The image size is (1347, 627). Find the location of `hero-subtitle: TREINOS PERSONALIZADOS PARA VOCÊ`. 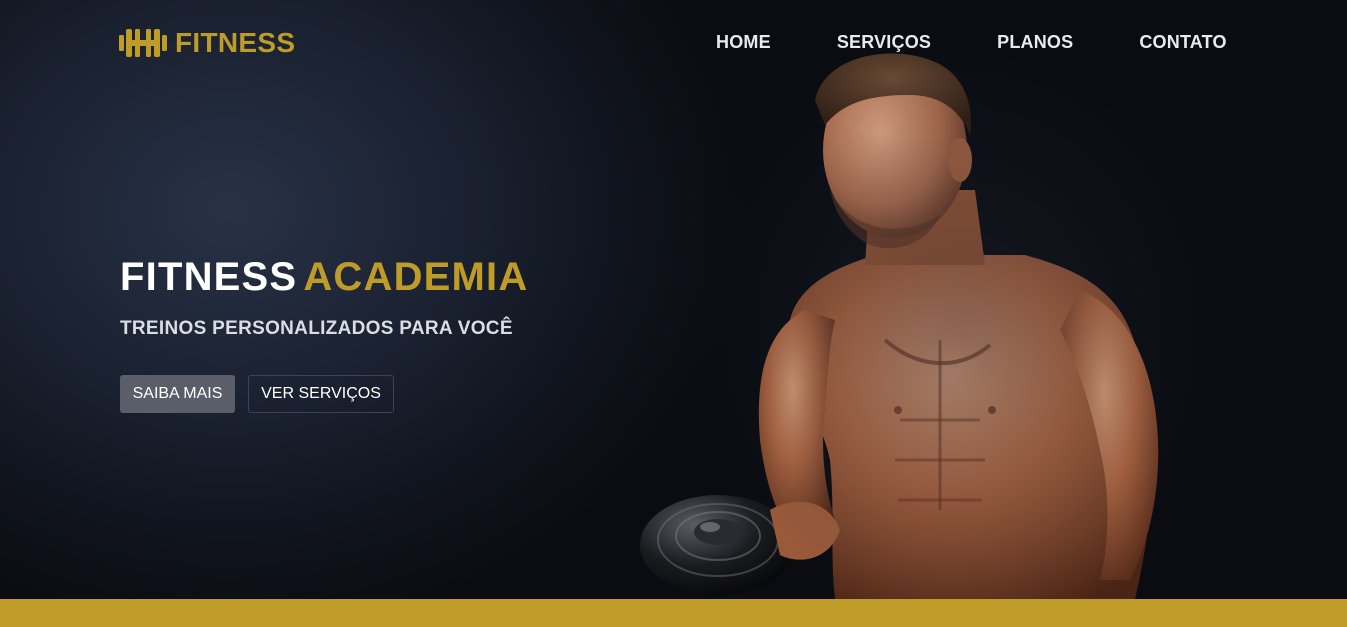

hero-subtitle: TREINOS PERSONALIZADOS PARA VOCÊ is located at coordinates (316, 328).